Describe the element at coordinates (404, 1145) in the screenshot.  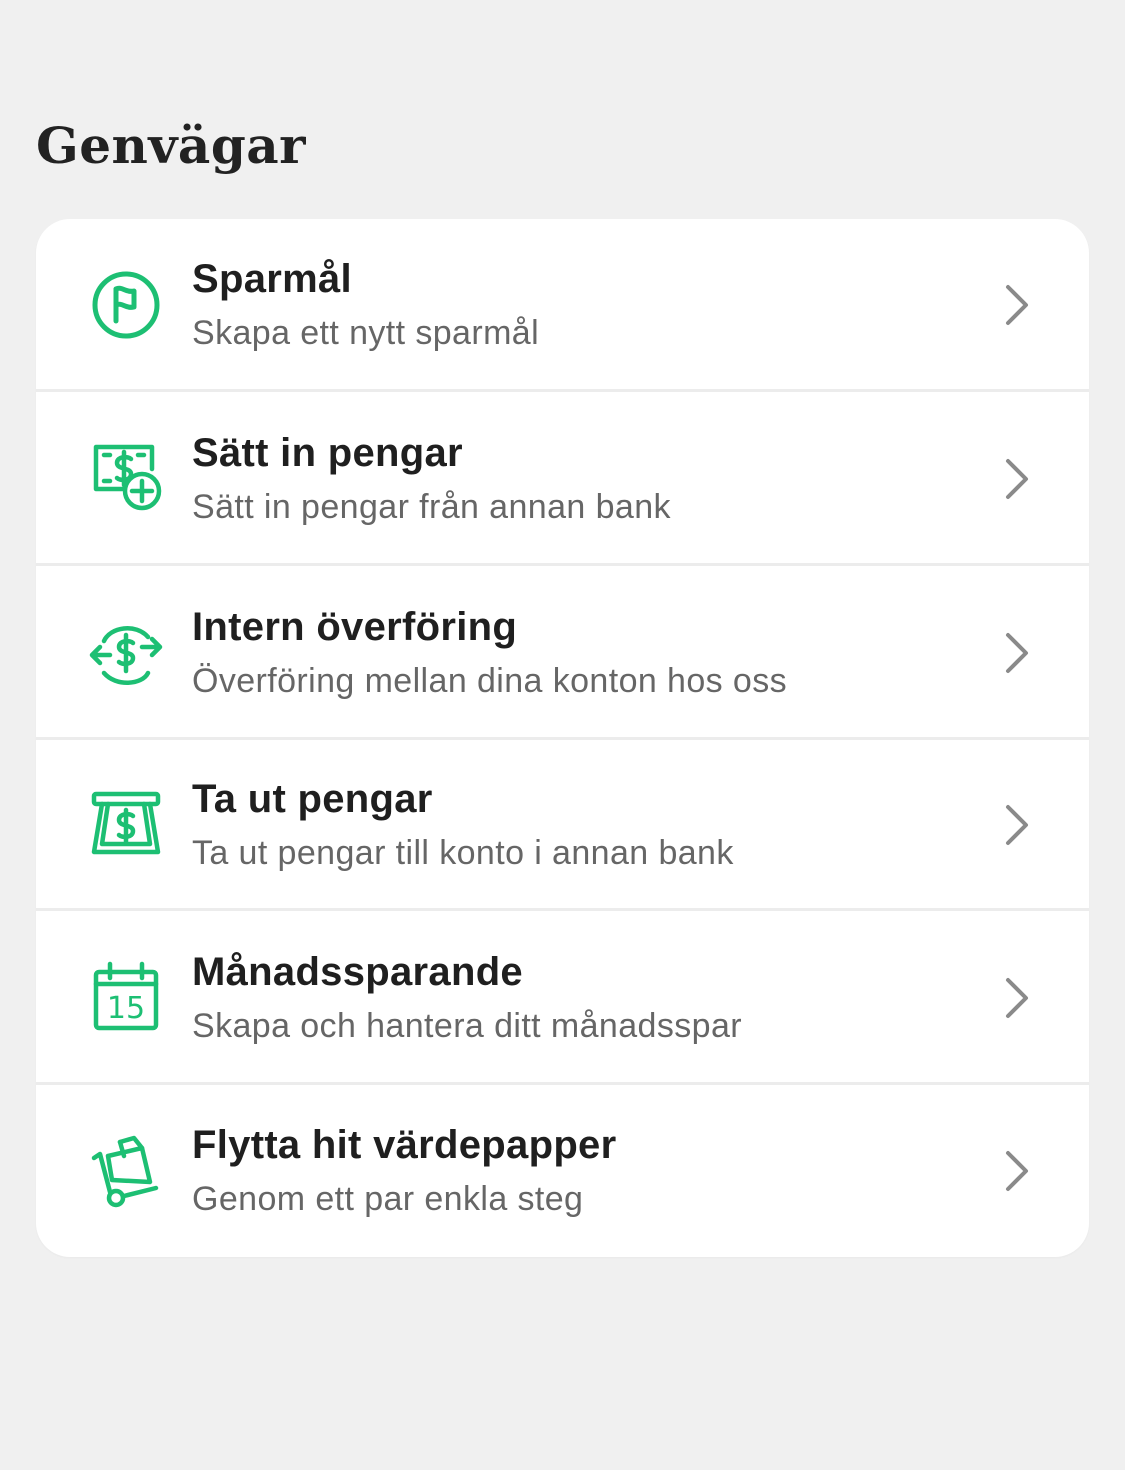
I see `shortcut-title: Flytta hit värdepapper` at that location.